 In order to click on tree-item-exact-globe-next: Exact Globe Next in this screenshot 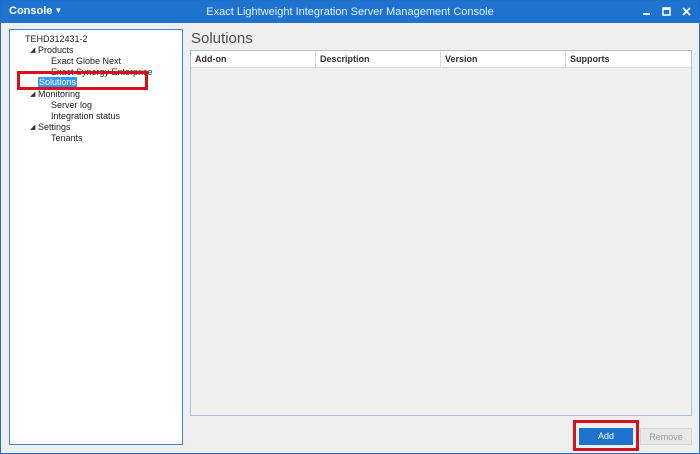, I will do `click(86, 61)`.